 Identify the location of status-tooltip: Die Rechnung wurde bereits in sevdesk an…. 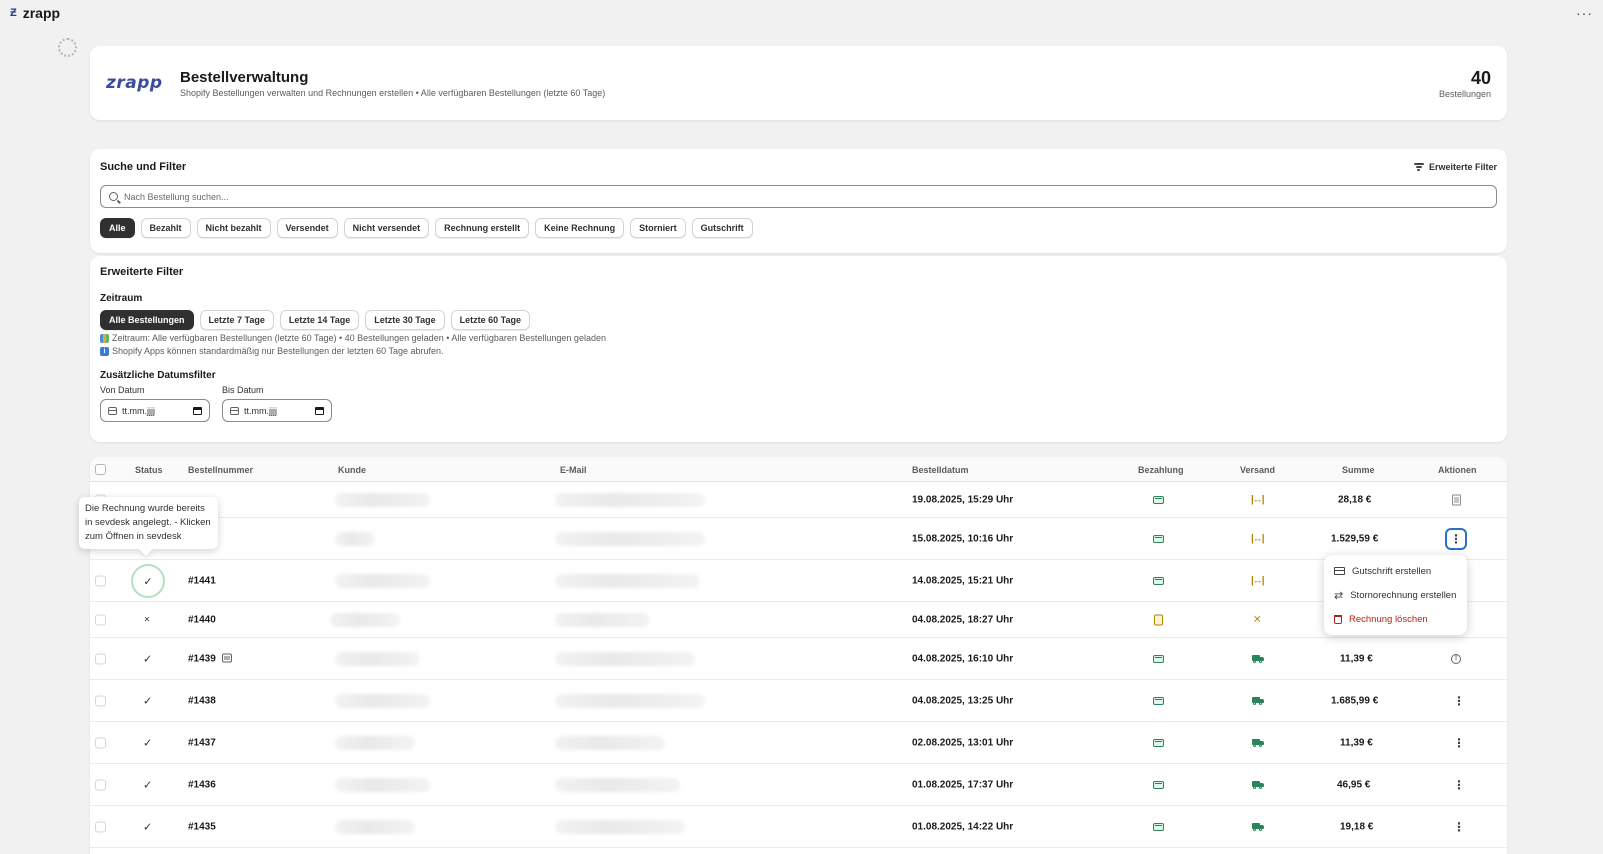
(148, 523).